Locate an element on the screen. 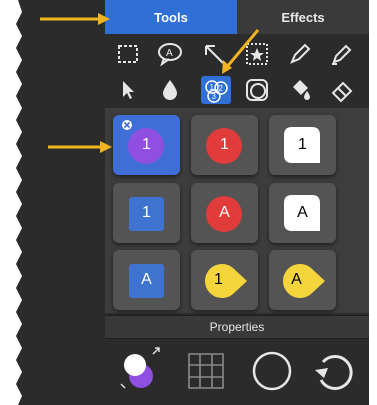 The width and height of the screenshot is (377, 405). circle-outline-icon is located at coordinates (272, 371).